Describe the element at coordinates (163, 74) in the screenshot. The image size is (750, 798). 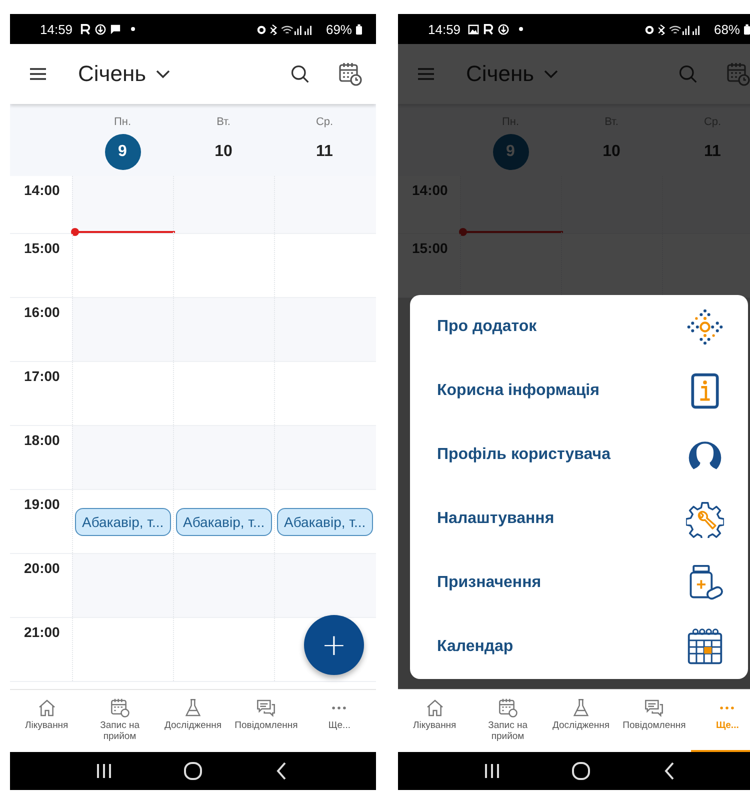
I see `chevron-down-icon` at that location.